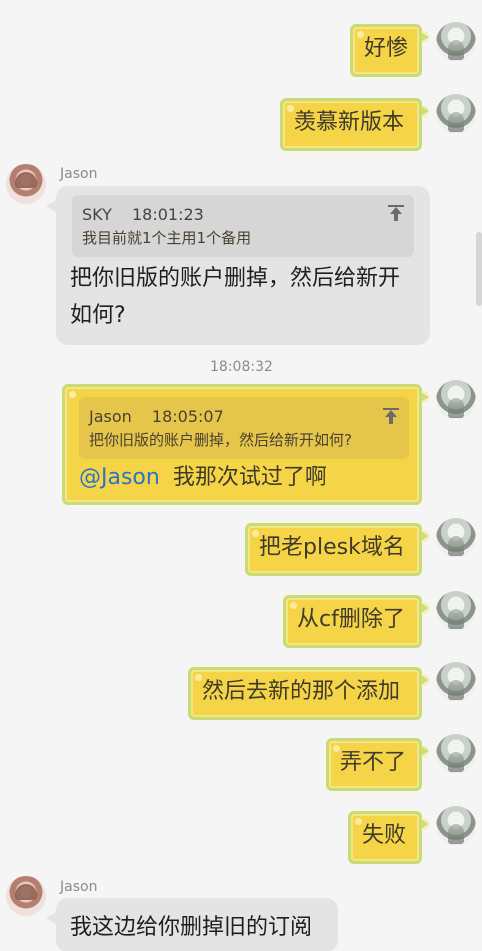 The width and height of the screenshot is (482, 951). What do you see at coordinates (384, 835) in the screenshot?
I see `message-text: 失败` at bounding box center [384, 835].